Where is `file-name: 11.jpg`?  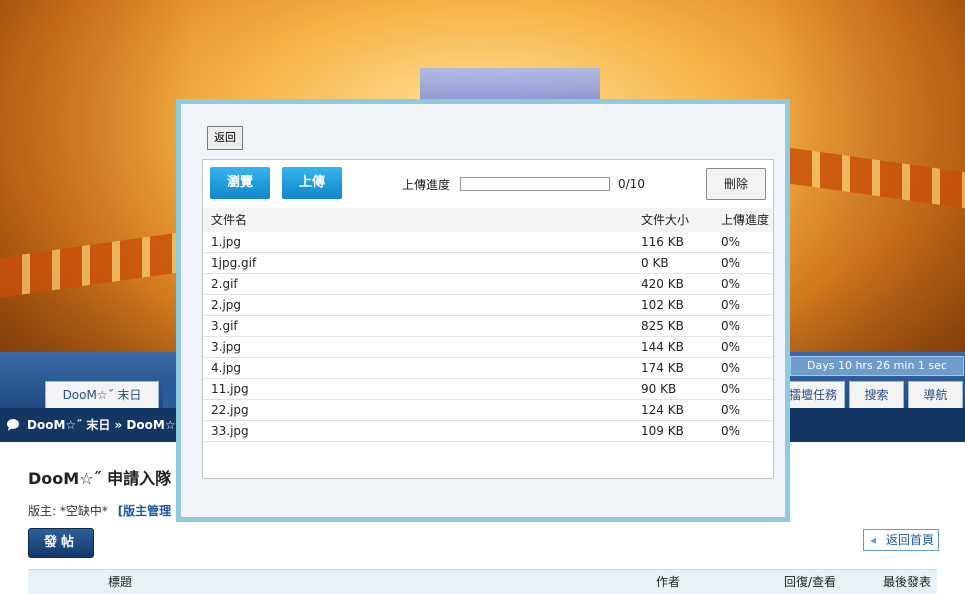 file-name: 11.jpg is located at coordinates (230, 389).